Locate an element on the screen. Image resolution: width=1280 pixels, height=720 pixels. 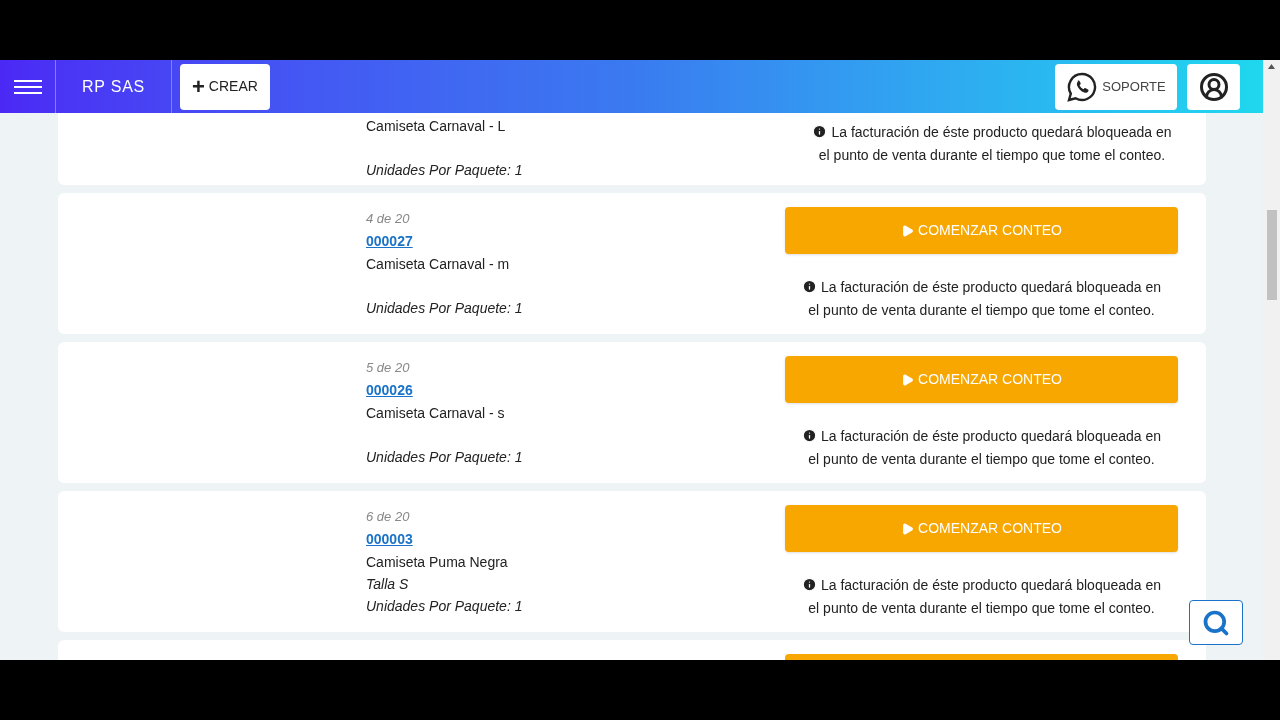
product-code-link: 000003 is located at coordinates (389, 539).